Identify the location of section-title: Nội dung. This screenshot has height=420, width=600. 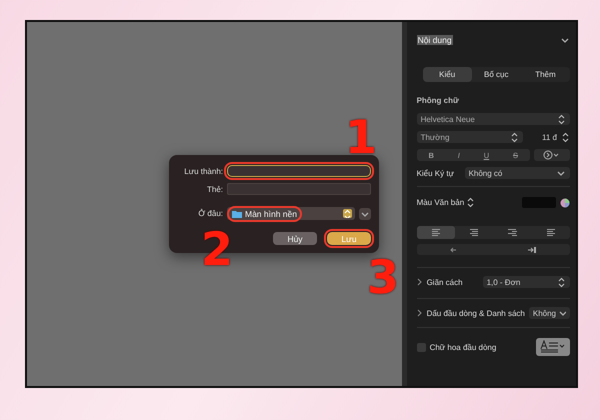
(434, 40).